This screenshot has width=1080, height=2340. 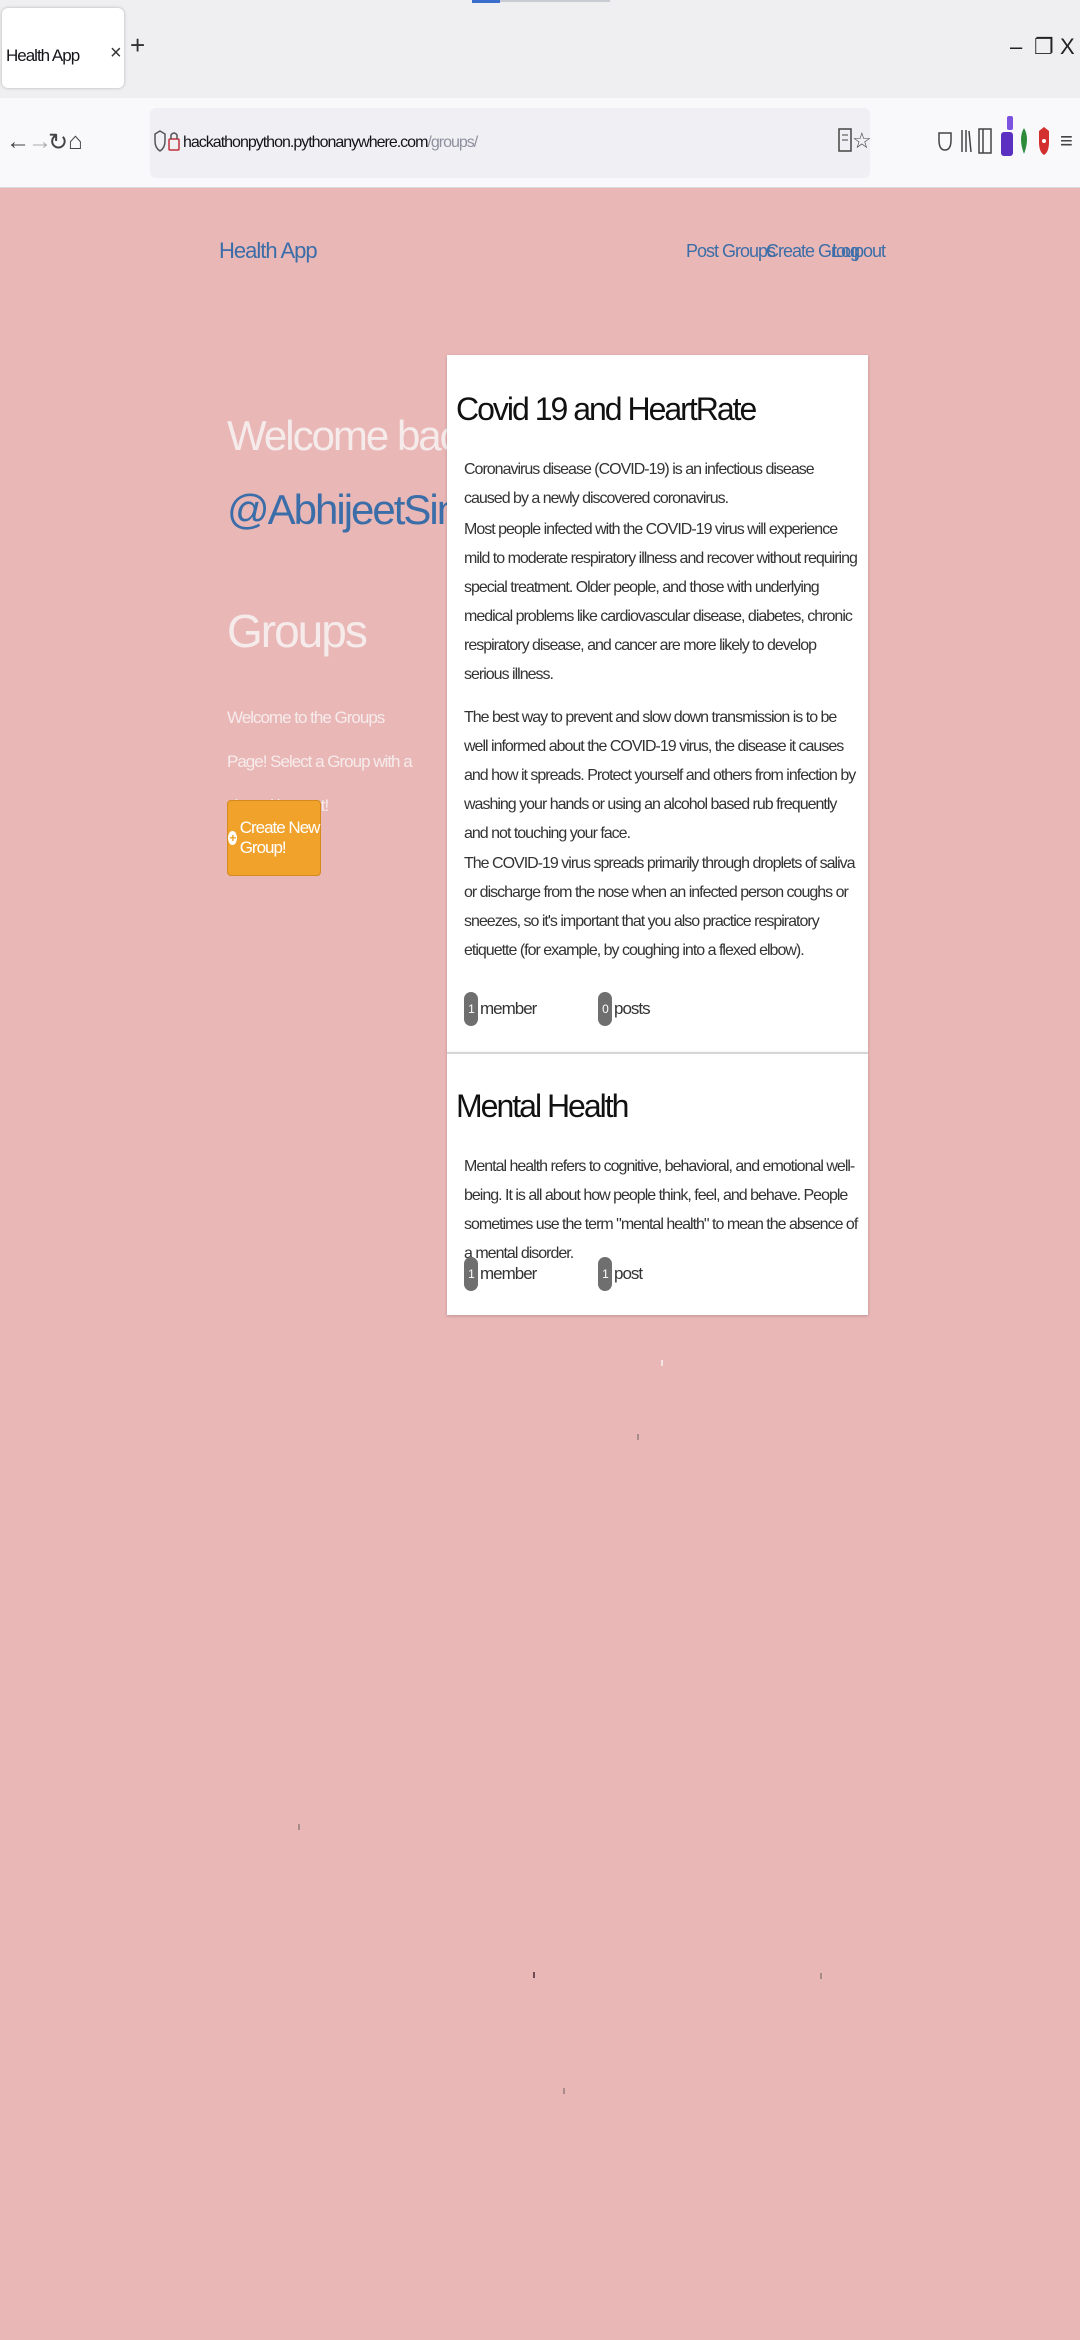 I want to click on browser-tab-bar: Health App × + – ❐ X, so click(x=540, y=49).